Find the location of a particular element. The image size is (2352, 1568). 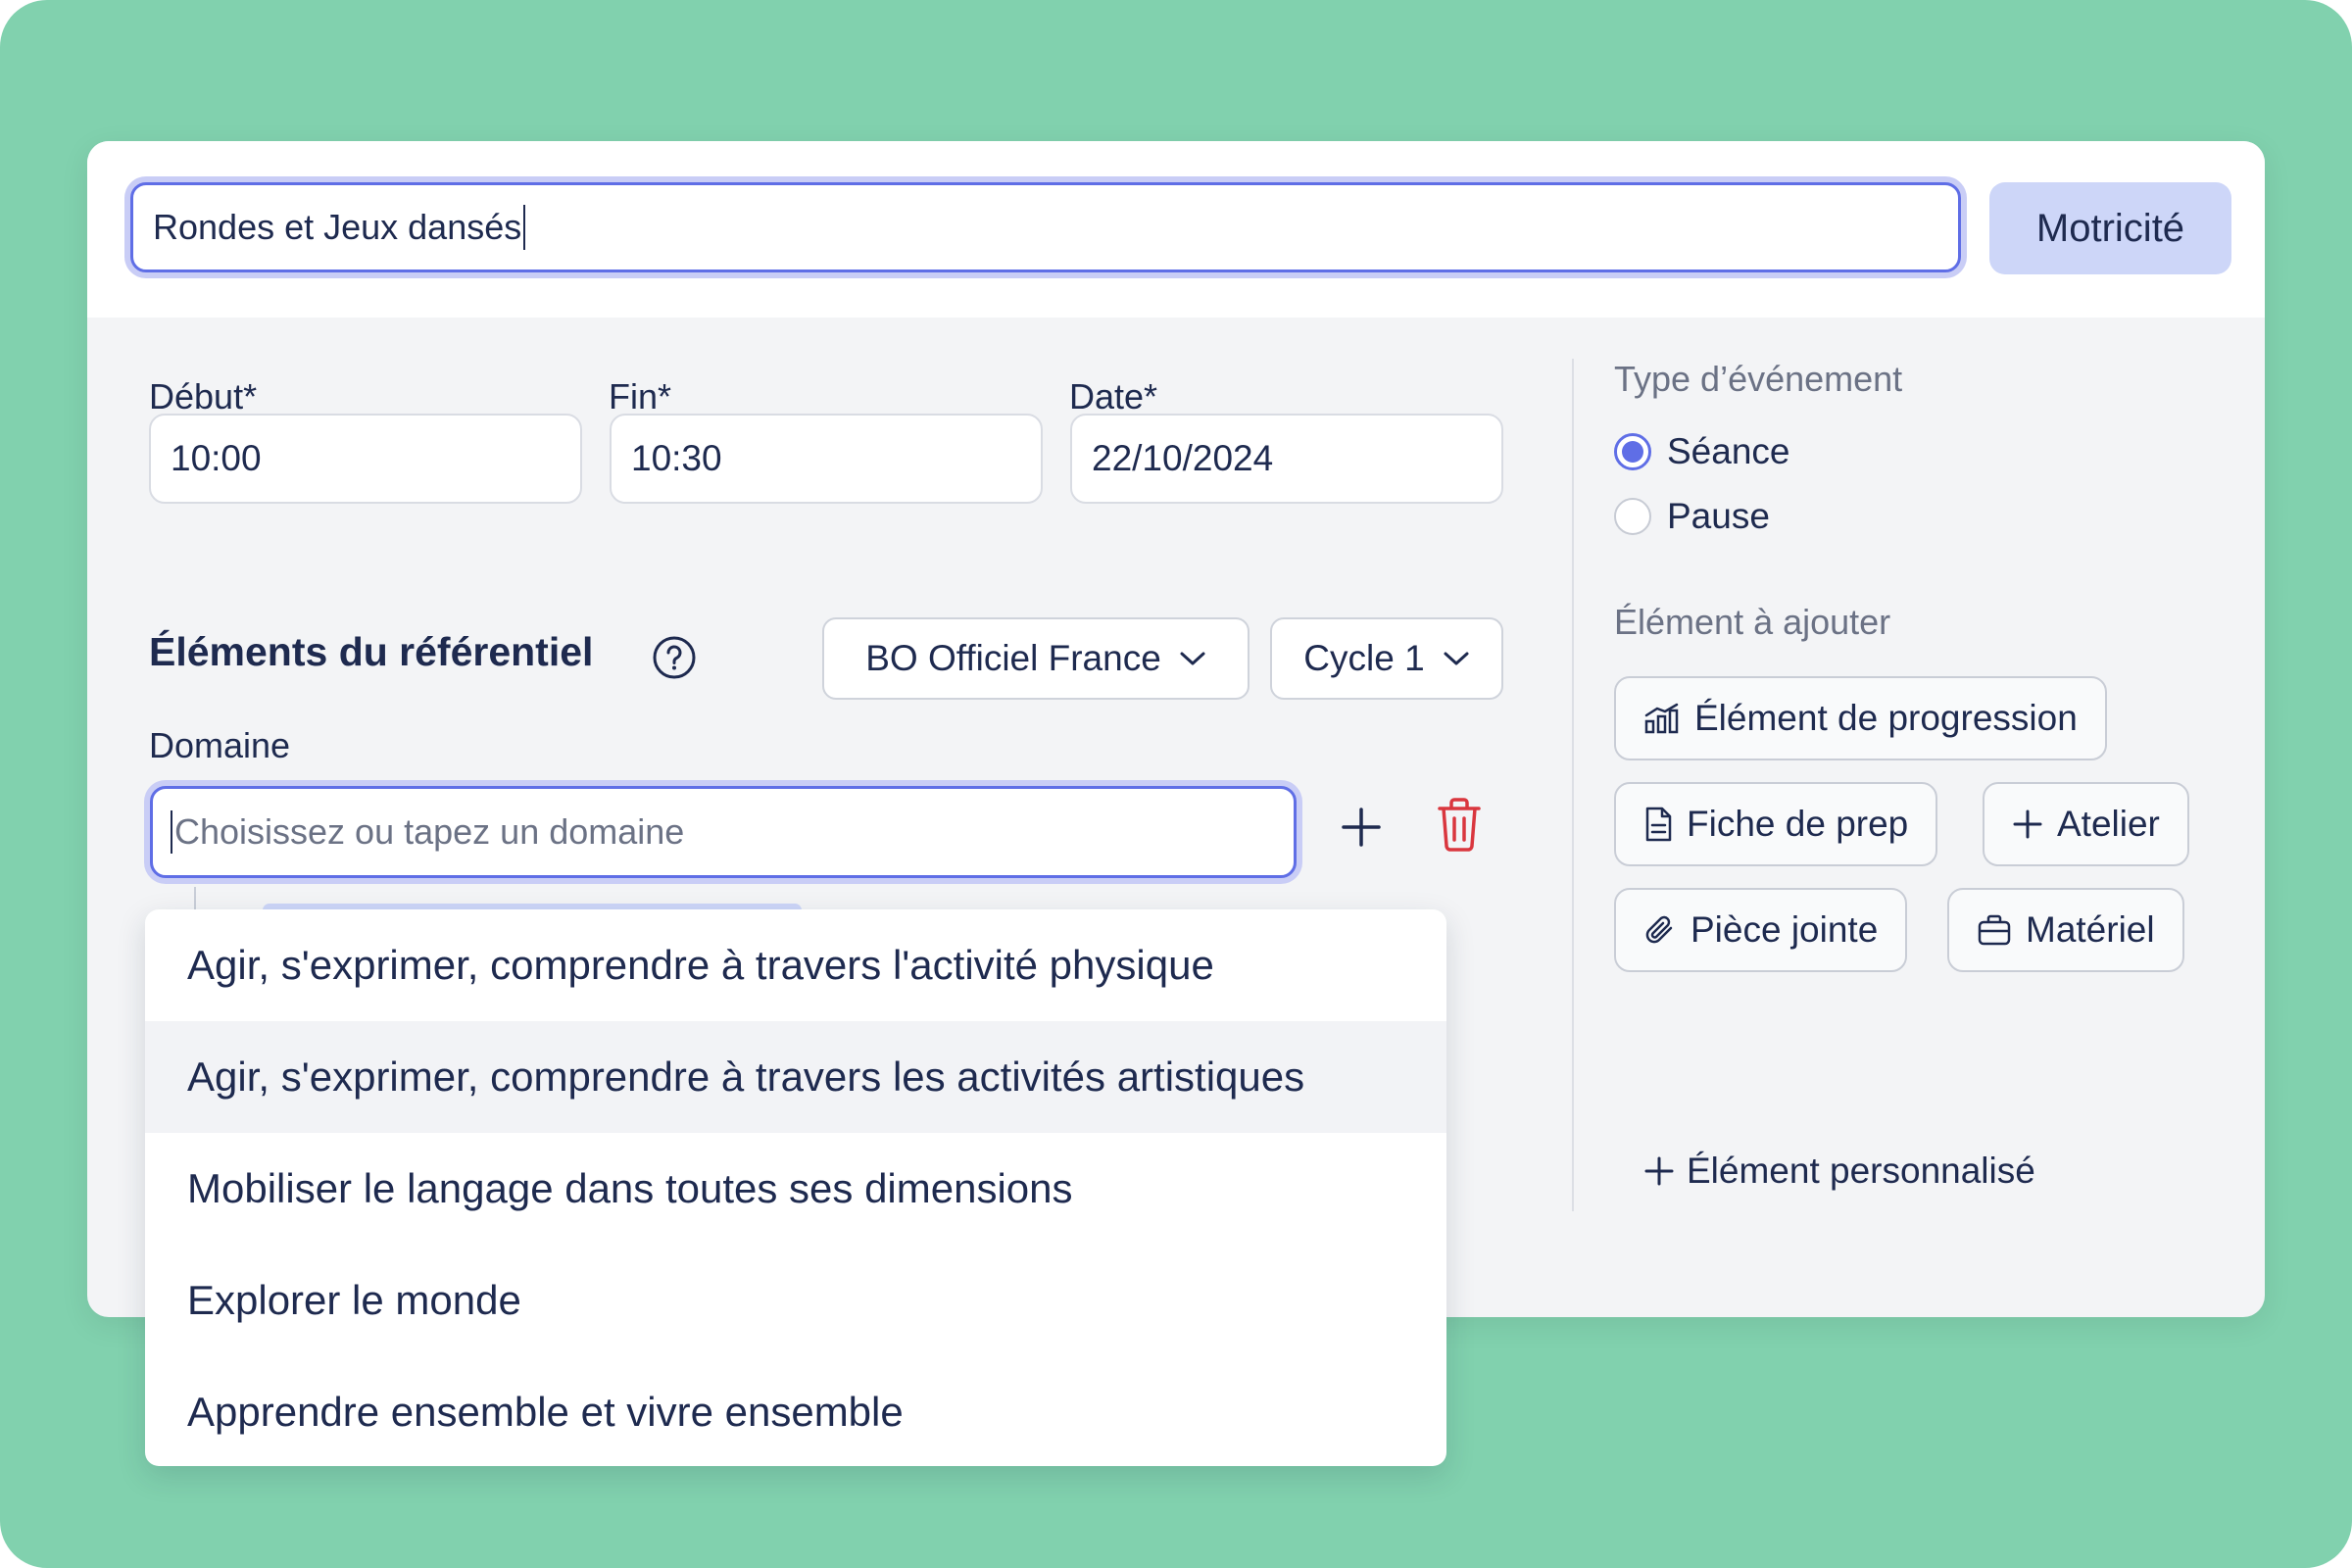

add-material-button: Matériel is located at coordinates (2065, 930).